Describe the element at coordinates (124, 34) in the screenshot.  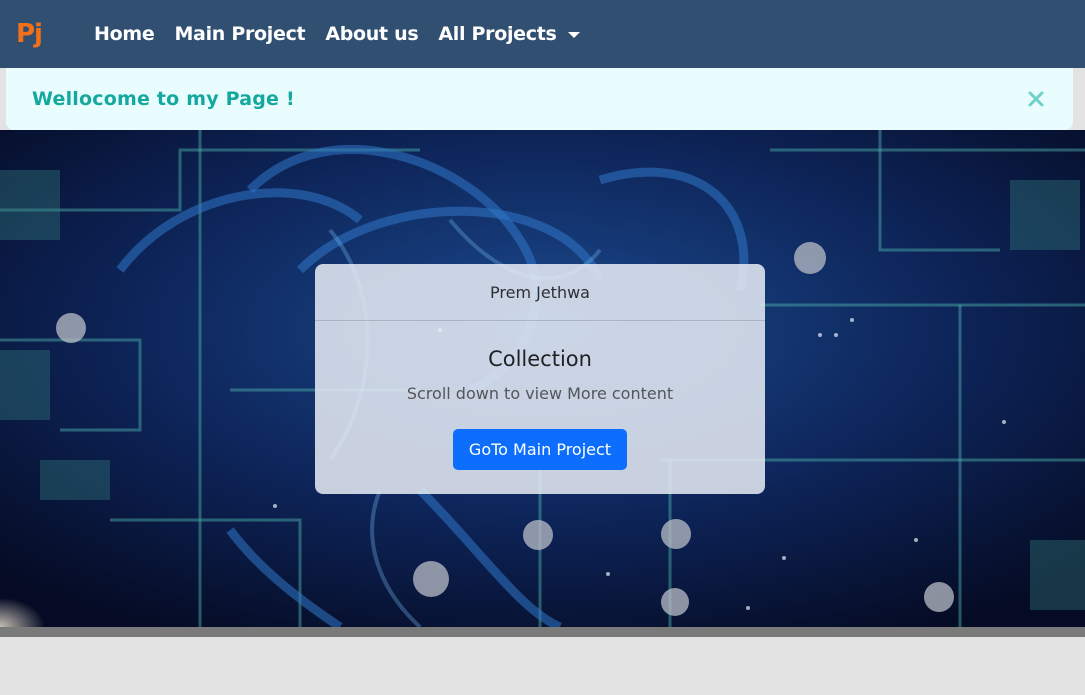
I see `nav-link-home: Home` at that location.